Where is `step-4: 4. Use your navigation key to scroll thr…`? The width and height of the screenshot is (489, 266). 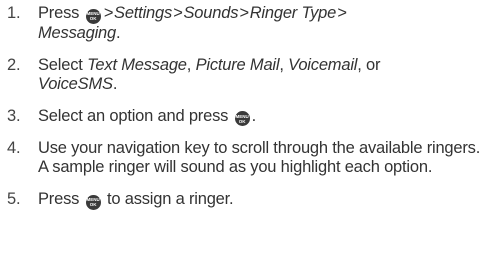
step-4: 4. Use your navigation key to scroll thr… is located at coordinates (246, 158).